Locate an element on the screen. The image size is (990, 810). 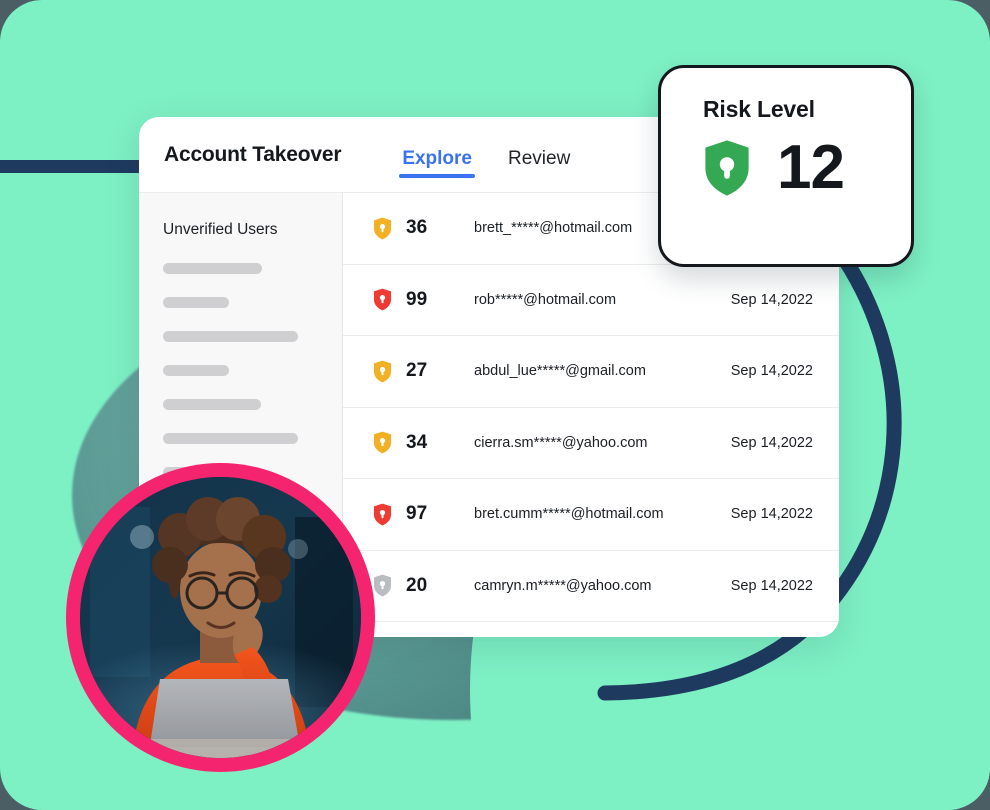
user-email: abdul_lue*****@gmail.com is located at coordinates (560, 371).